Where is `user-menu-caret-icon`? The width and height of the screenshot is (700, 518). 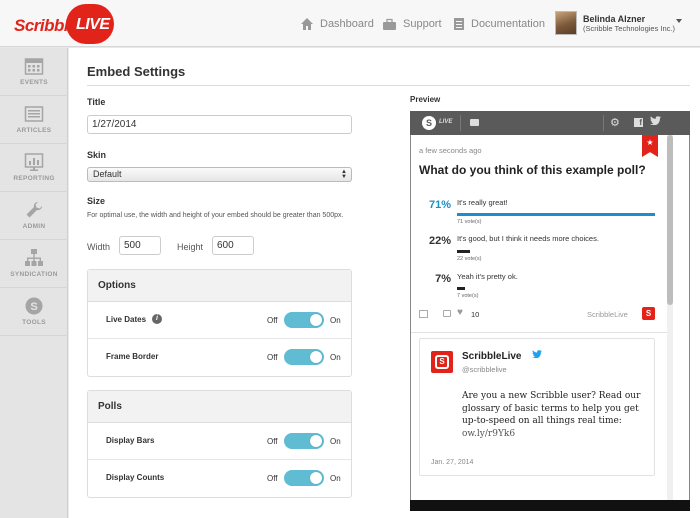
user-menu-caret-icon is located at coordinates (679, 21).